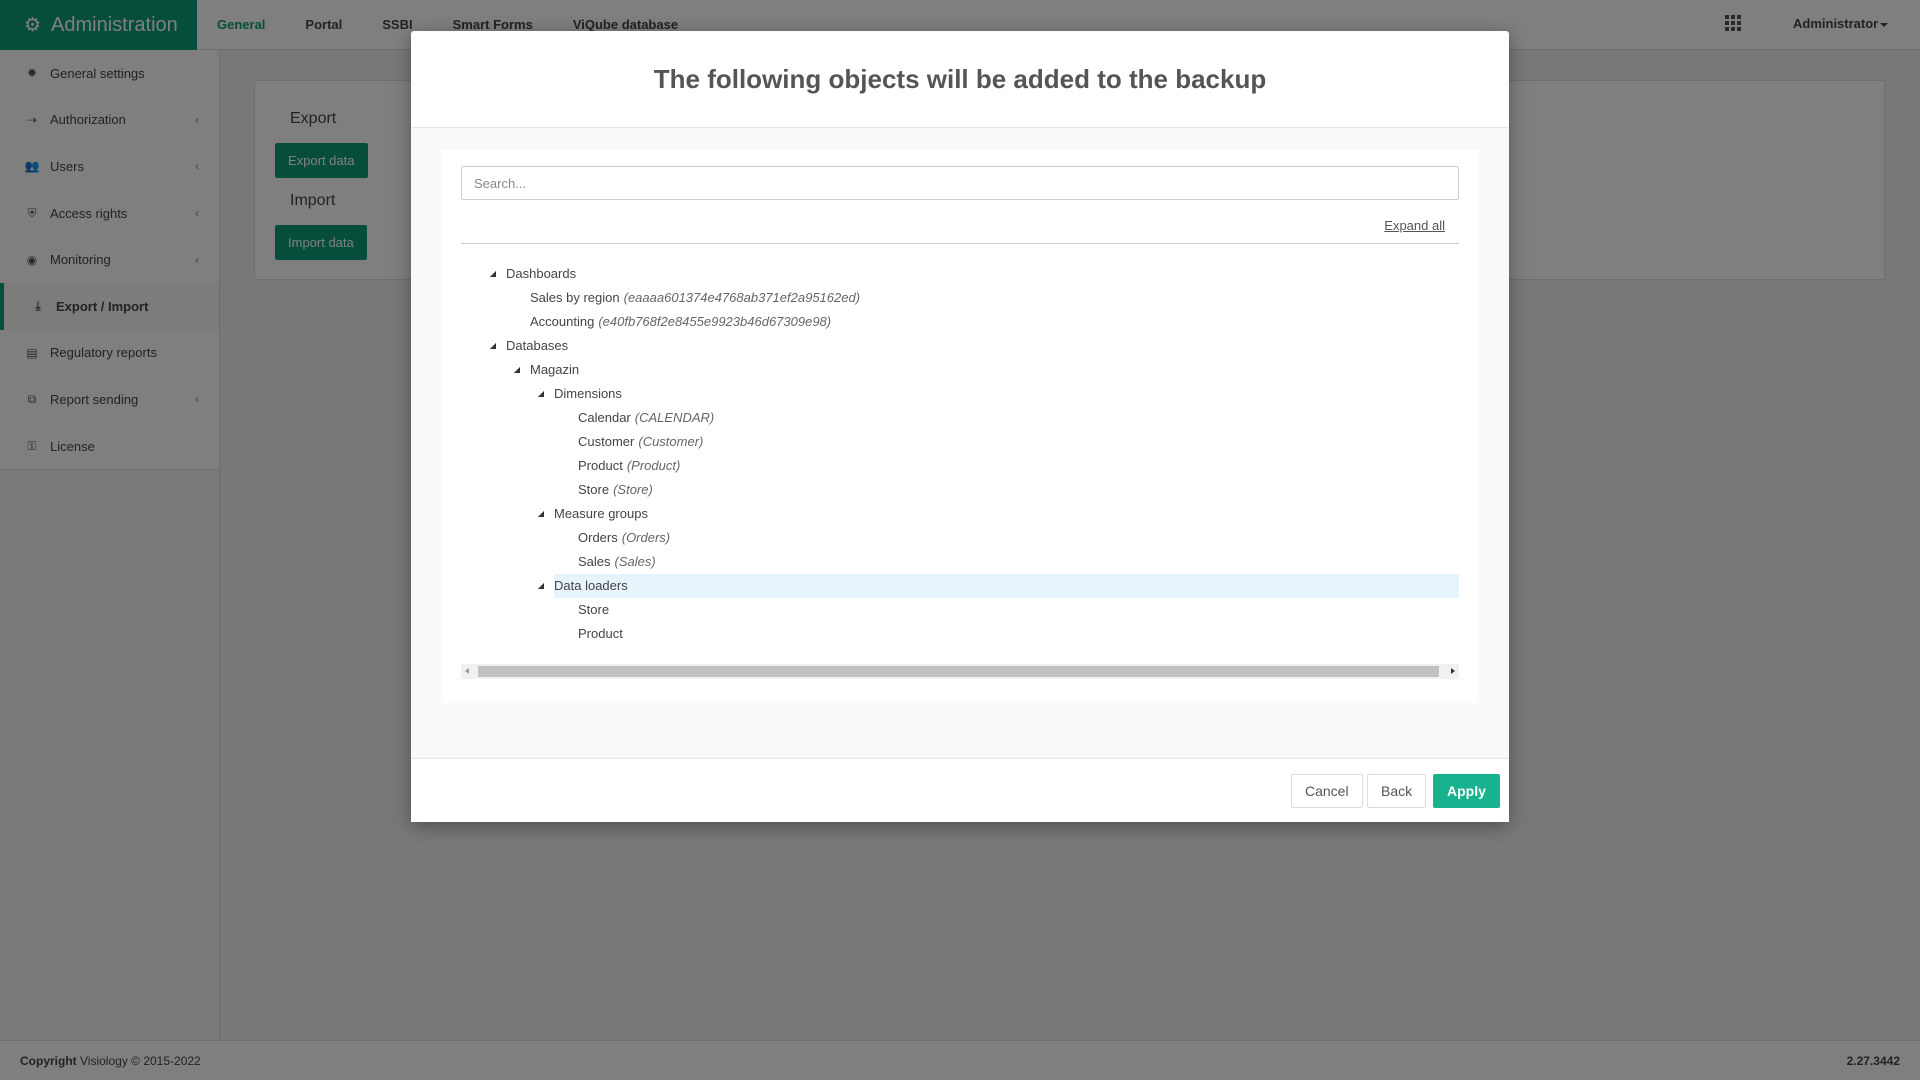  I want to click on divider, so click(960, 243).